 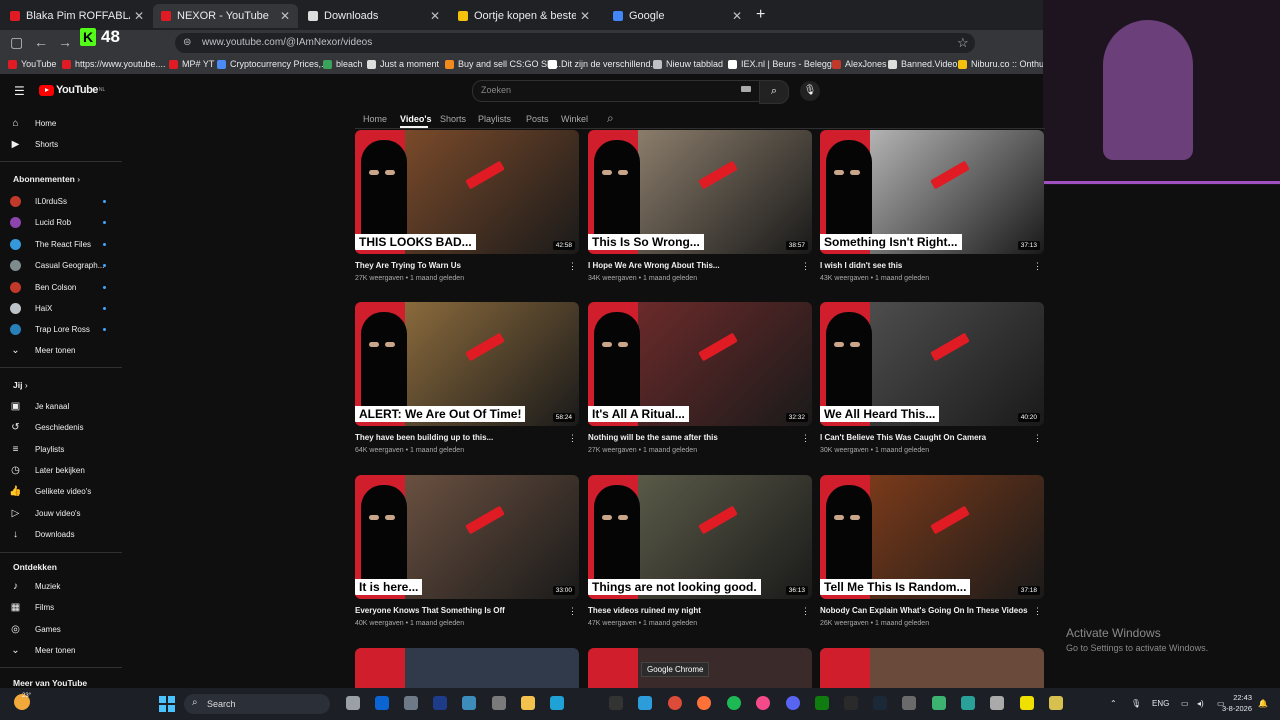 I want to click on bookmark-item: AlexJones, so click(x=859, y=64).